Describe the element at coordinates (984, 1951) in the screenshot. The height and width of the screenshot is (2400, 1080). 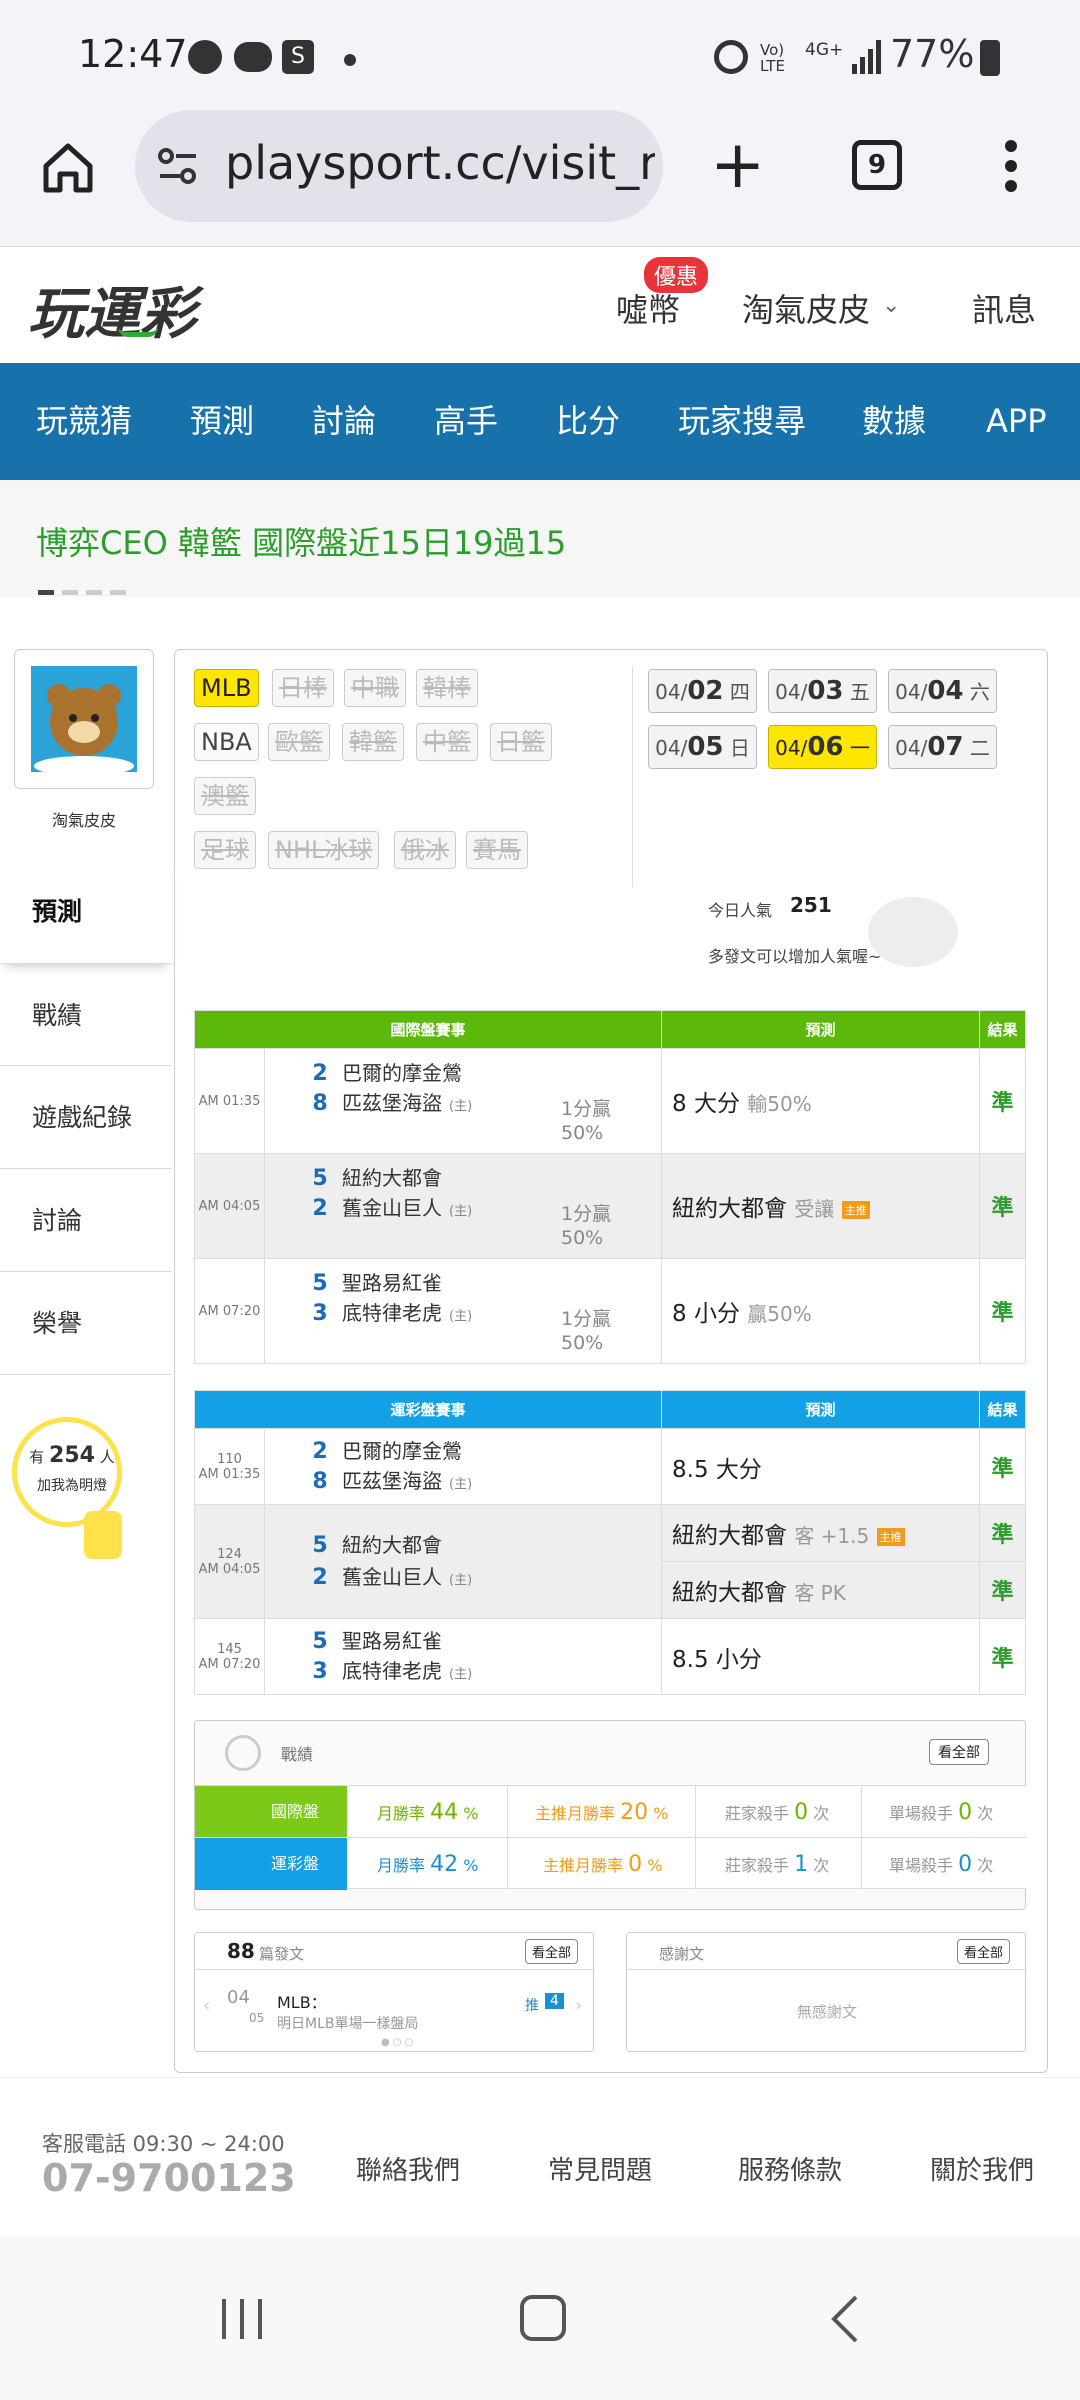
I see `thanks-view-all-button: 看全部` at that location.